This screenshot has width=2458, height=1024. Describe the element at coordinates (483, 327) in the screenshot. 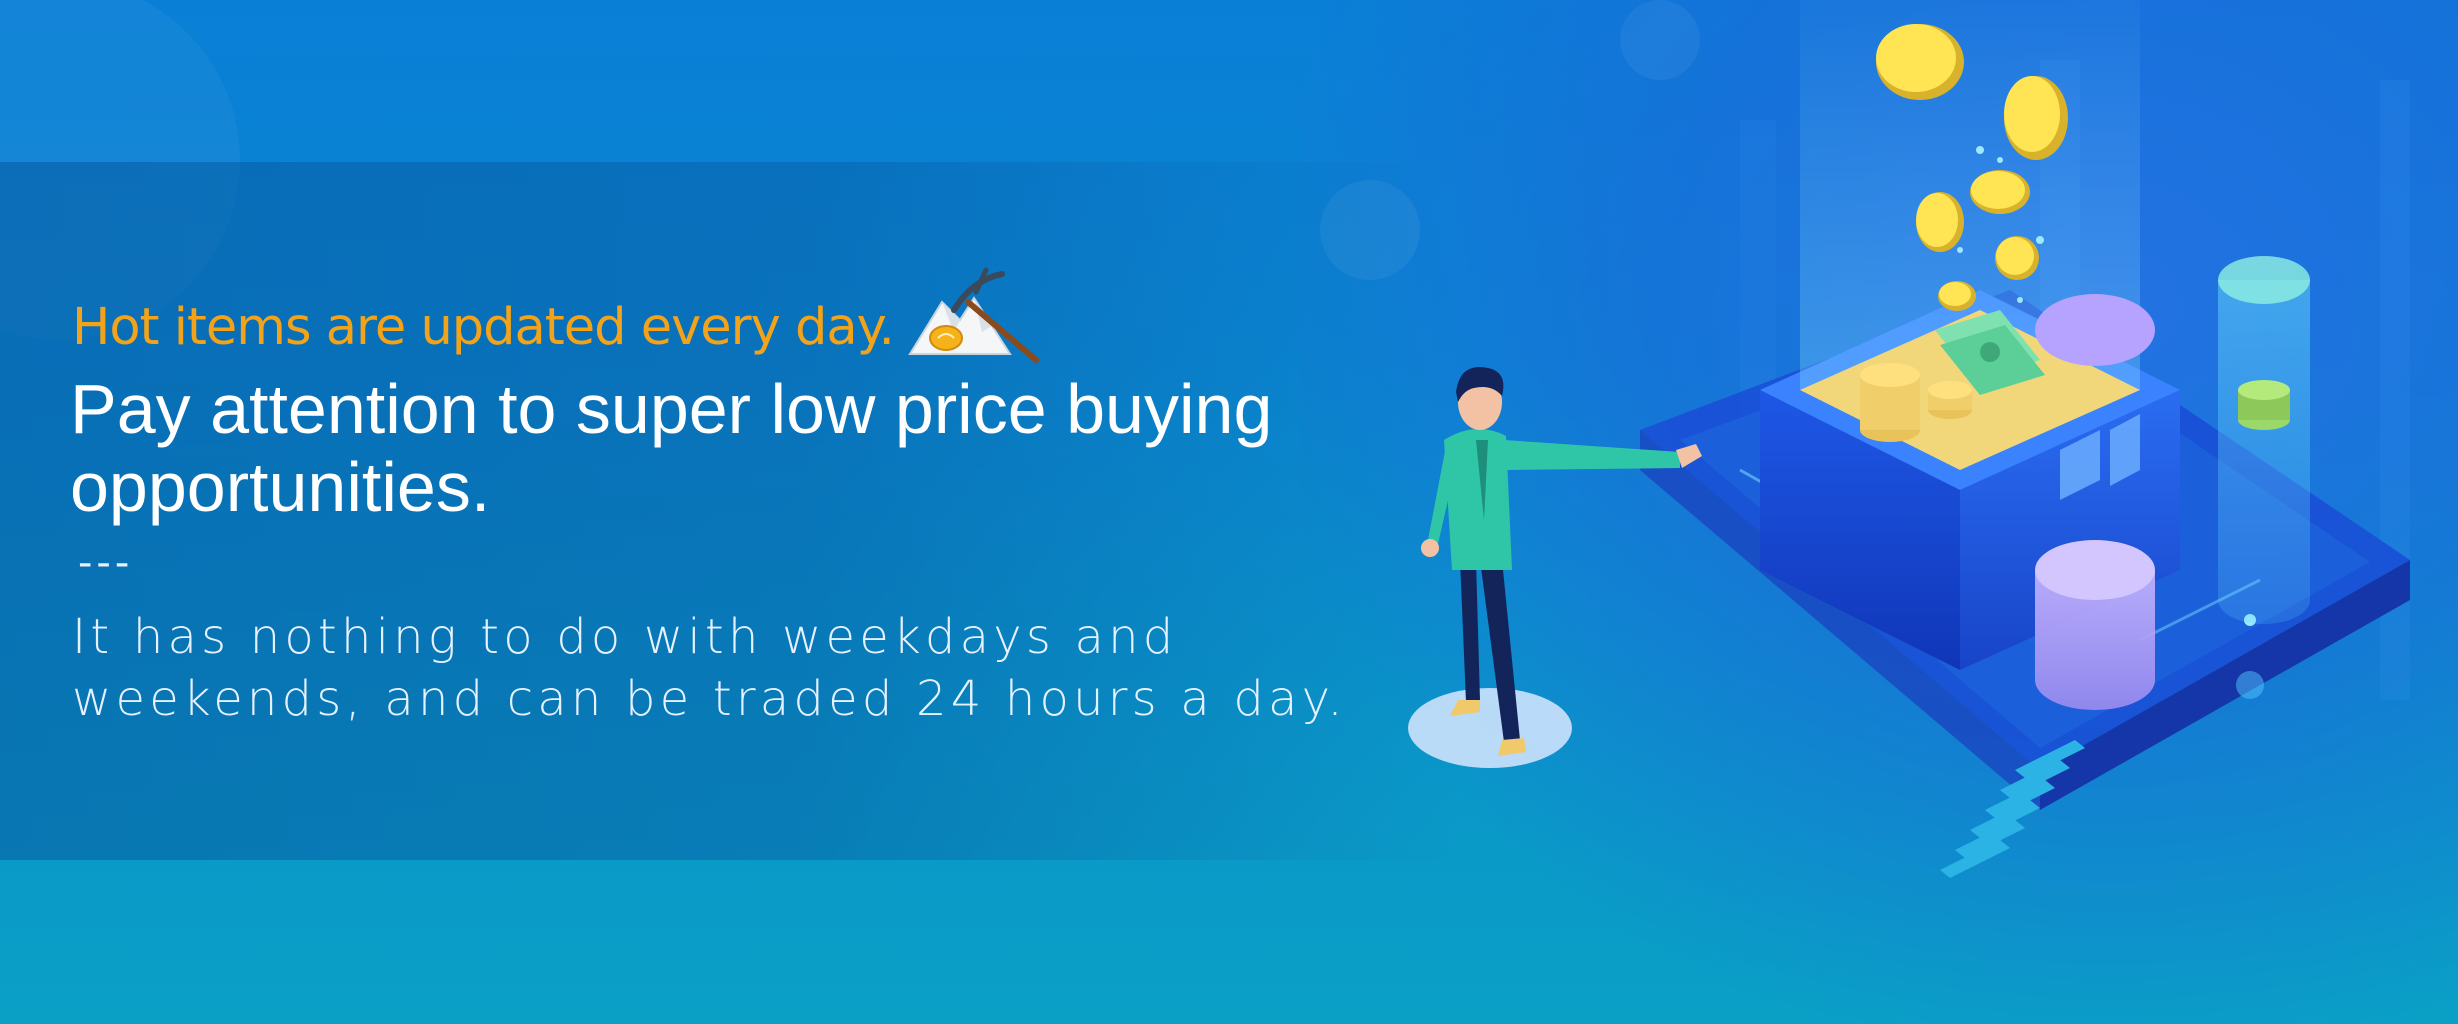

I see `tagline-text: Hot items are updated every day.` at that location.